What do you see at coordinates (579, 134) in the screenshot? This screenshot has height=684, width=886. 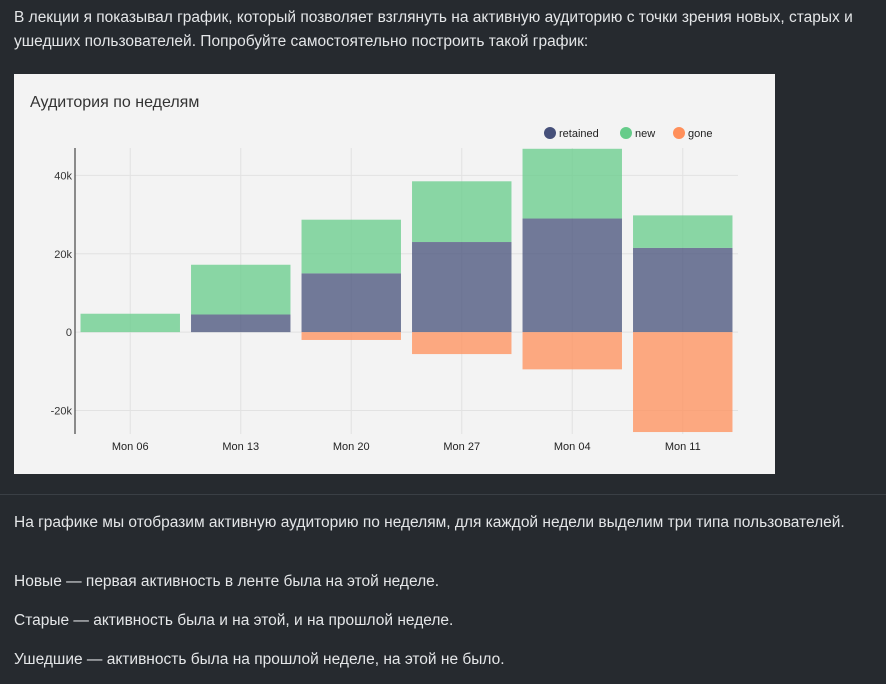 I see `legend-label-retained: retained` at bounding box center [579, 134].